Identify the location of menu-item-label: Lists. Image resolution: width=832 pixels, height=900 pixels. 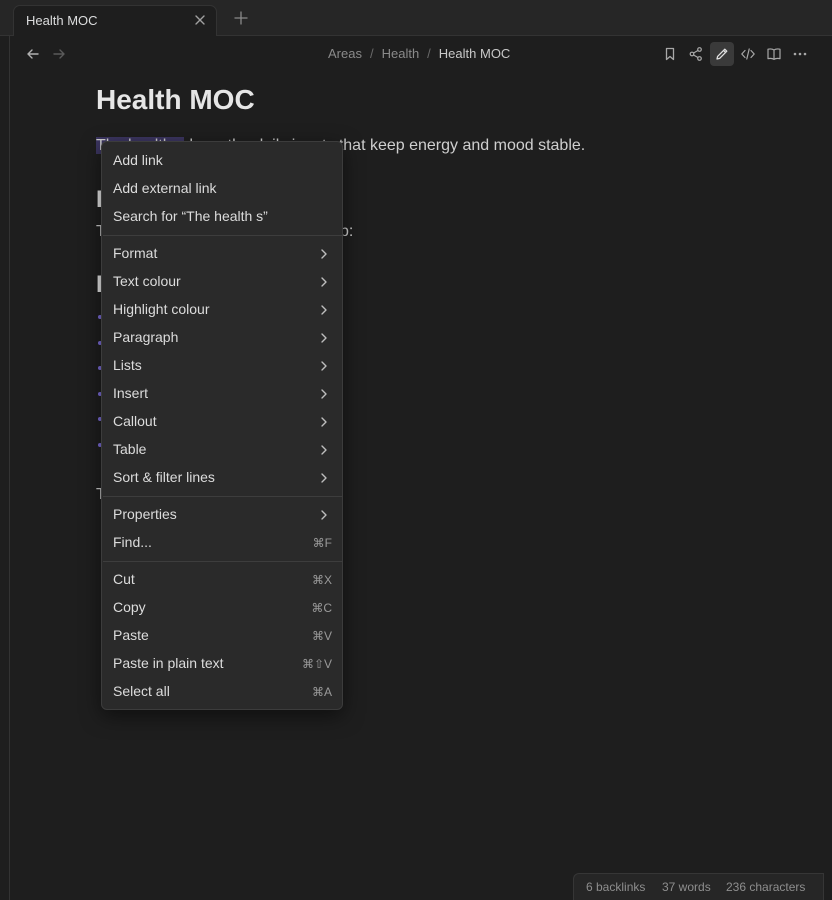
(127, 365).